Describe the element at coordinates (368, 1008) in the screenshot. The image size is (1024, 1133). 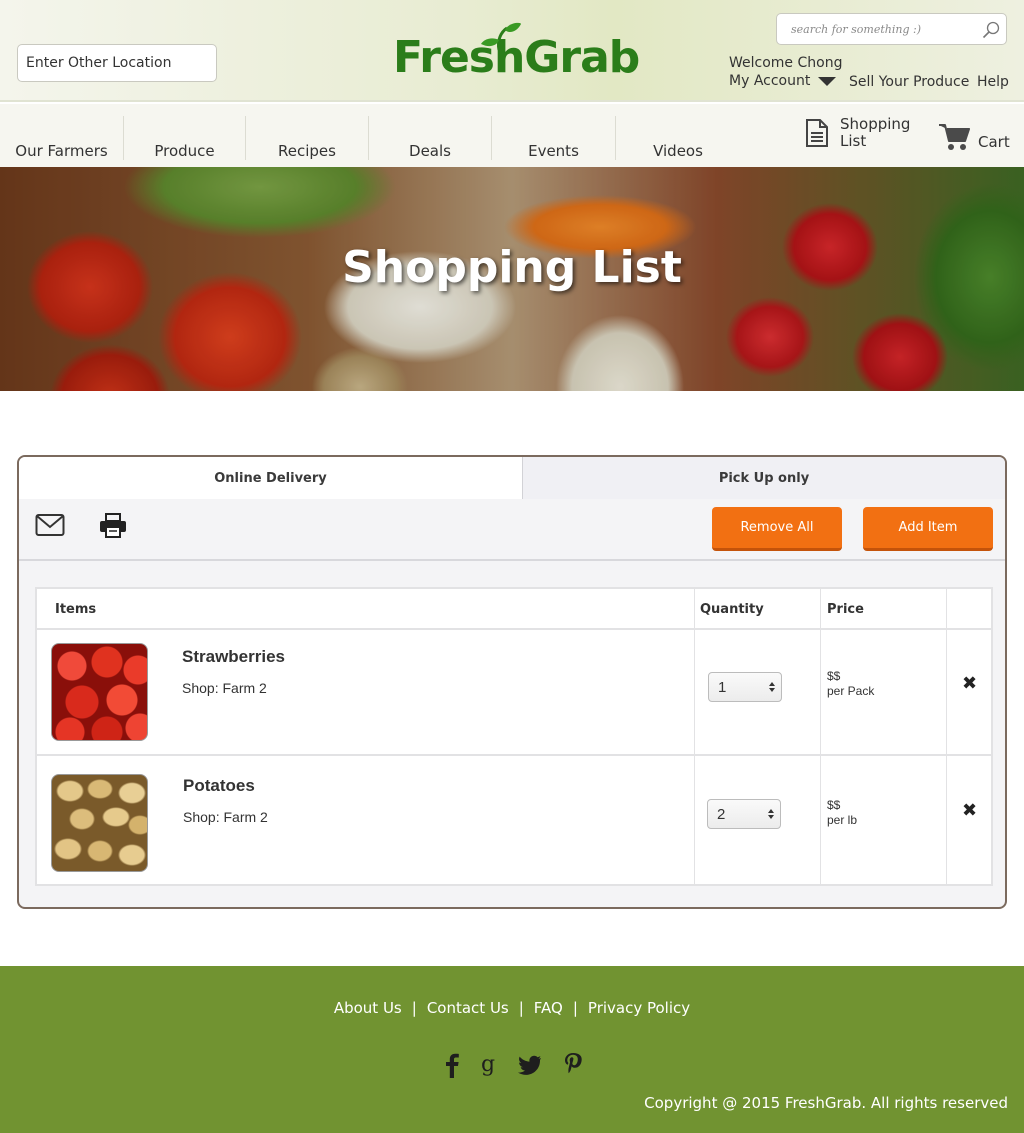
I see `about-us-link: About Us` at that location.